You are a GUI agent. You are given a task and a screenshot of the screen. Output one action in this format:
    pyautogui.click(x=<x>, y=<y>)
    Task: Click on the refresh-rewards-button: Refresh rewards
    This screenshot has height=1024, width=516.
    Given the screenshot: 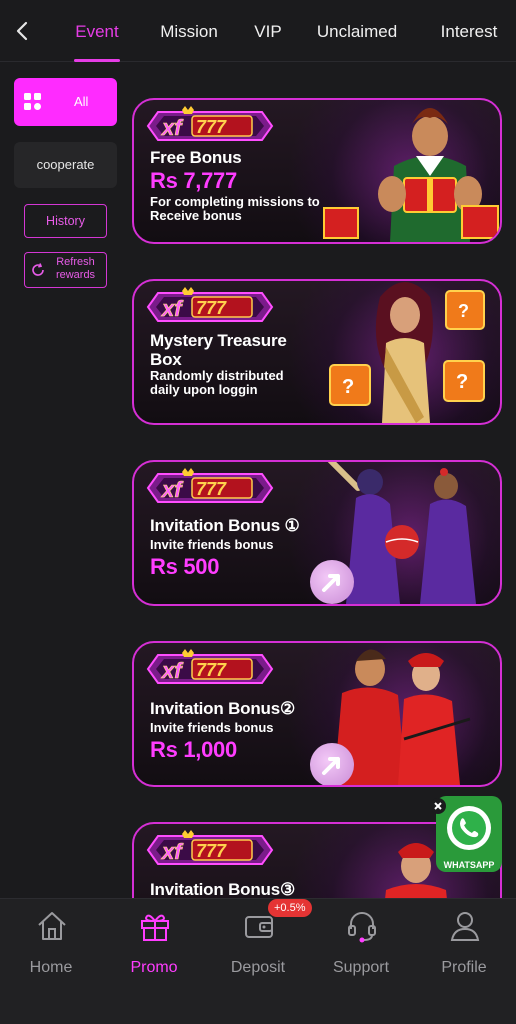 What is the action you would take?
    pyautogui.click(x=65, y=270)
    